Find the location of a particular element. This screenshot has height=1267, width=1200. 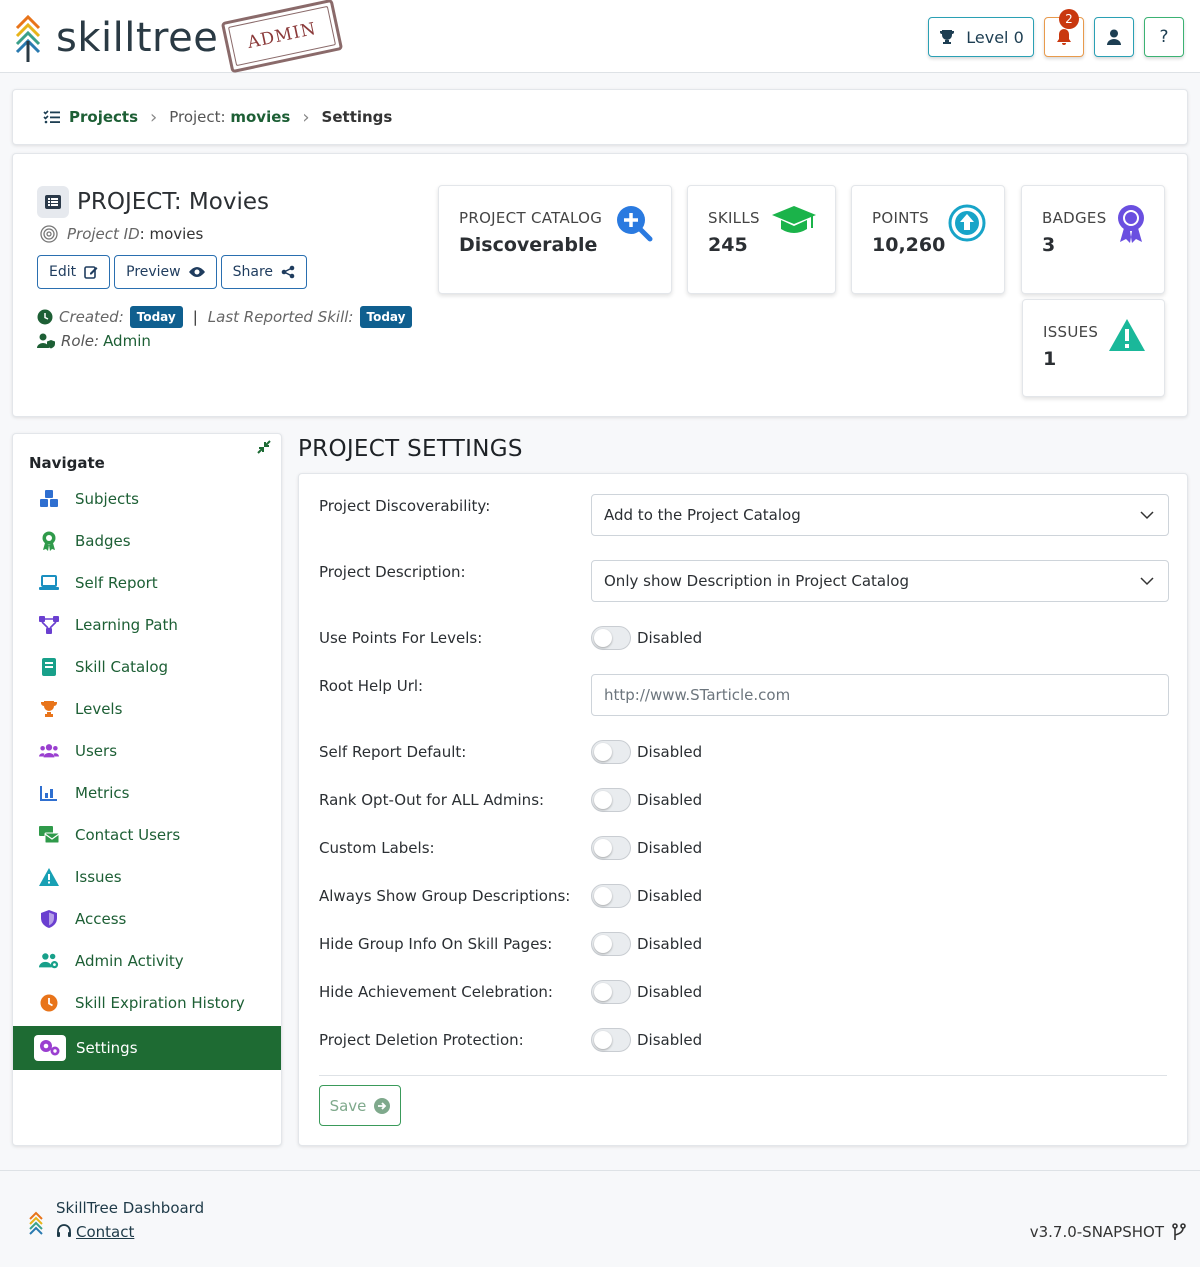

sidebar-item-label: Issues is located at coordinates (98, 877).